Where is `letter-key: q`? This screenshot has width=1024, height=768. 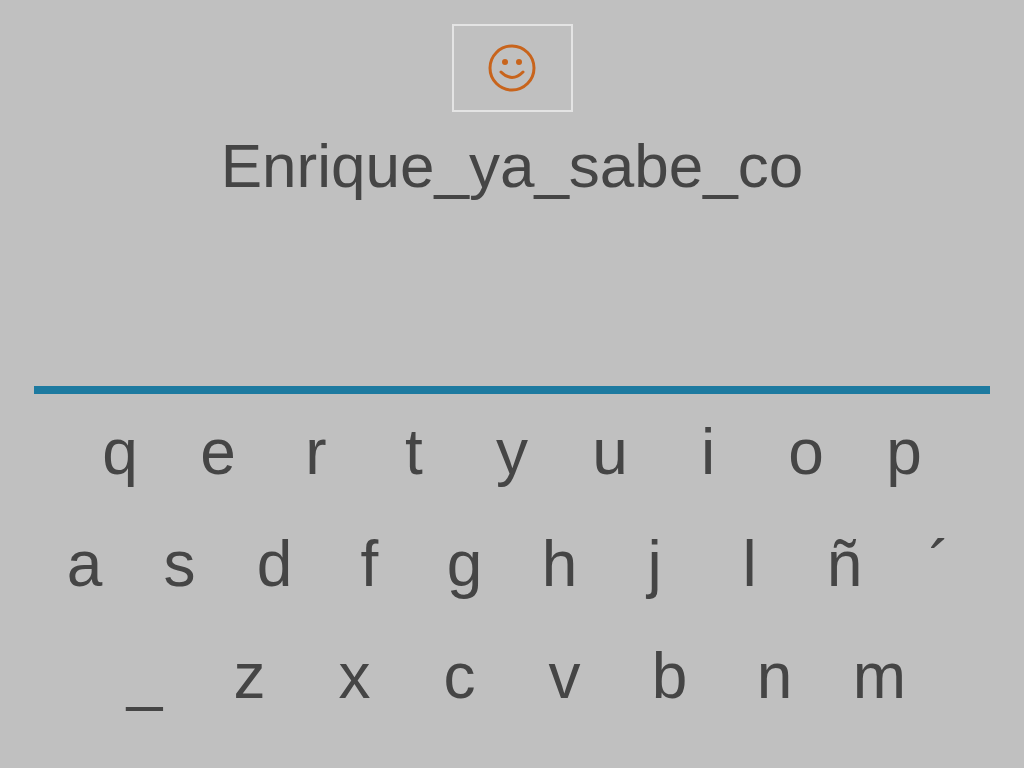 letter-key: q is located at coordinates (120, 452).